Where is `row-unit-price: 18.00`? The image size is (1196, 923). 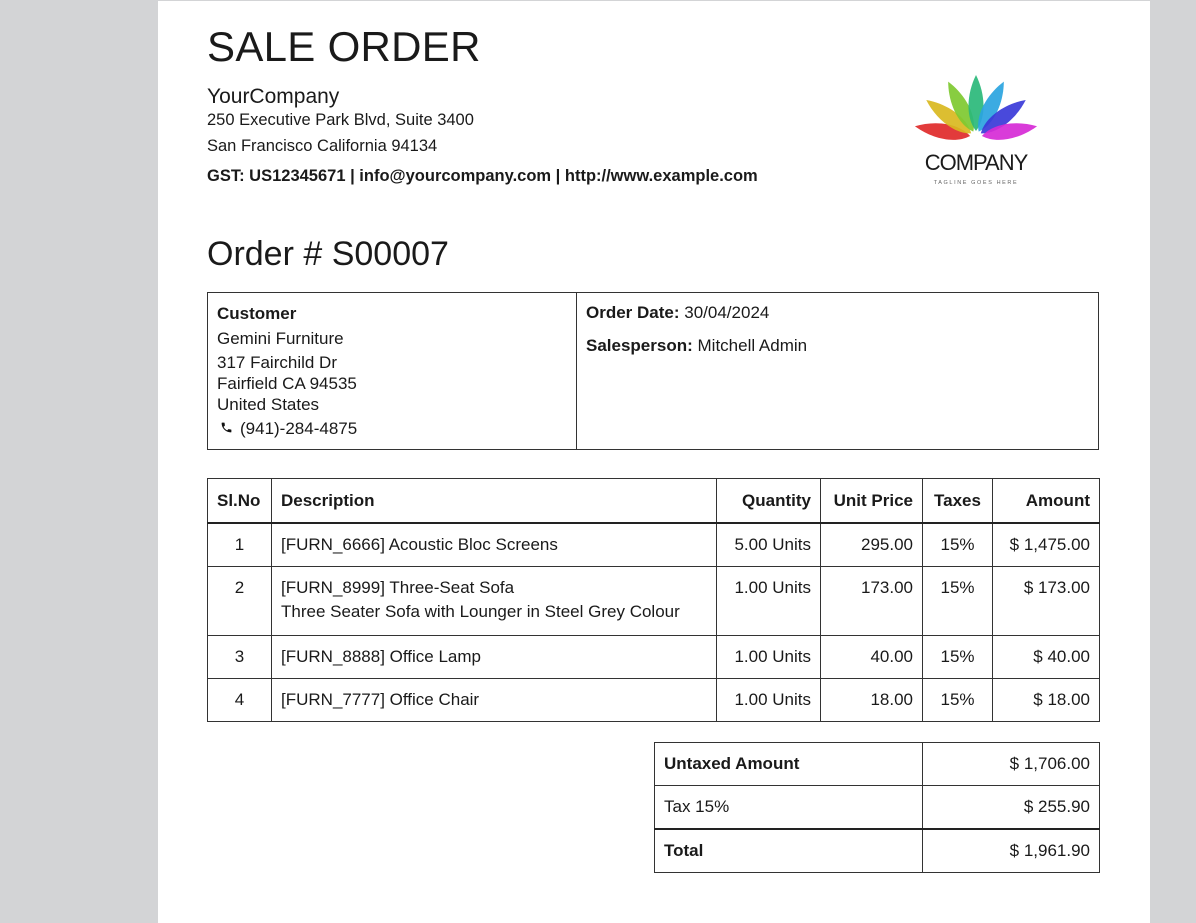
row-unit-price: 18.00 is located at coordinates (871, 700).